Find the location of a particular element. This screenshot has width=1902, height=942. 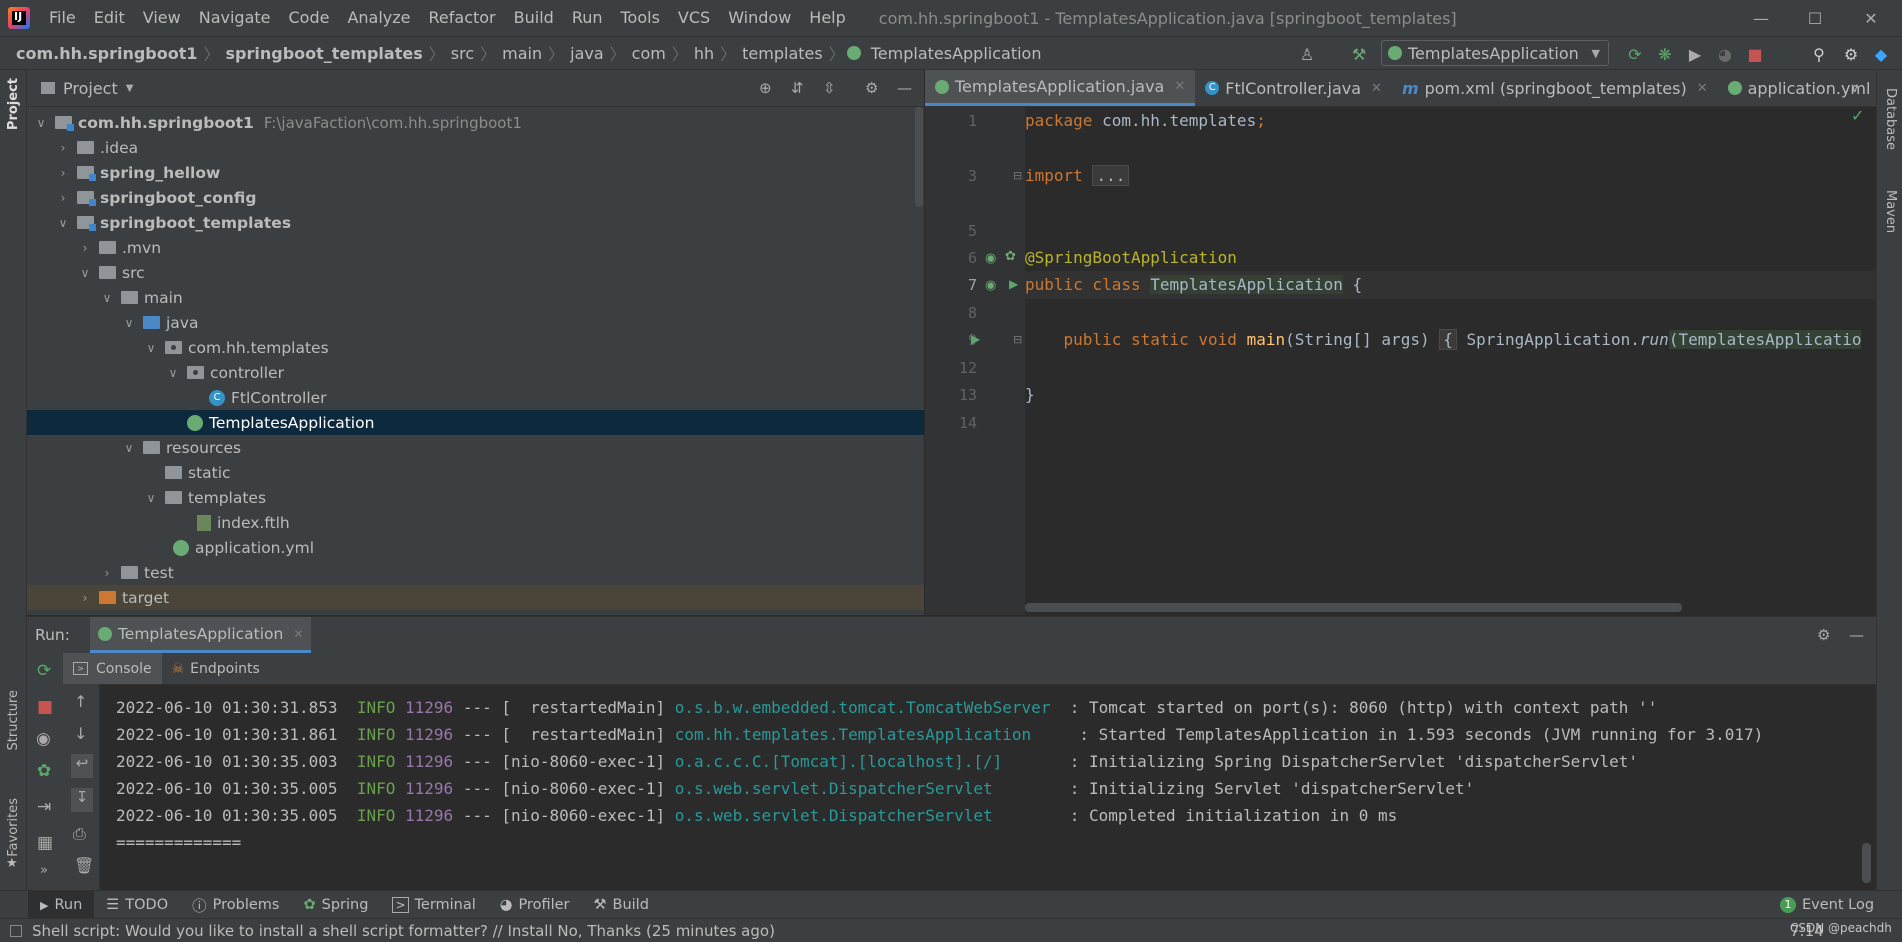

debug-icon: ❋ is located at coordinates (1665, 54).